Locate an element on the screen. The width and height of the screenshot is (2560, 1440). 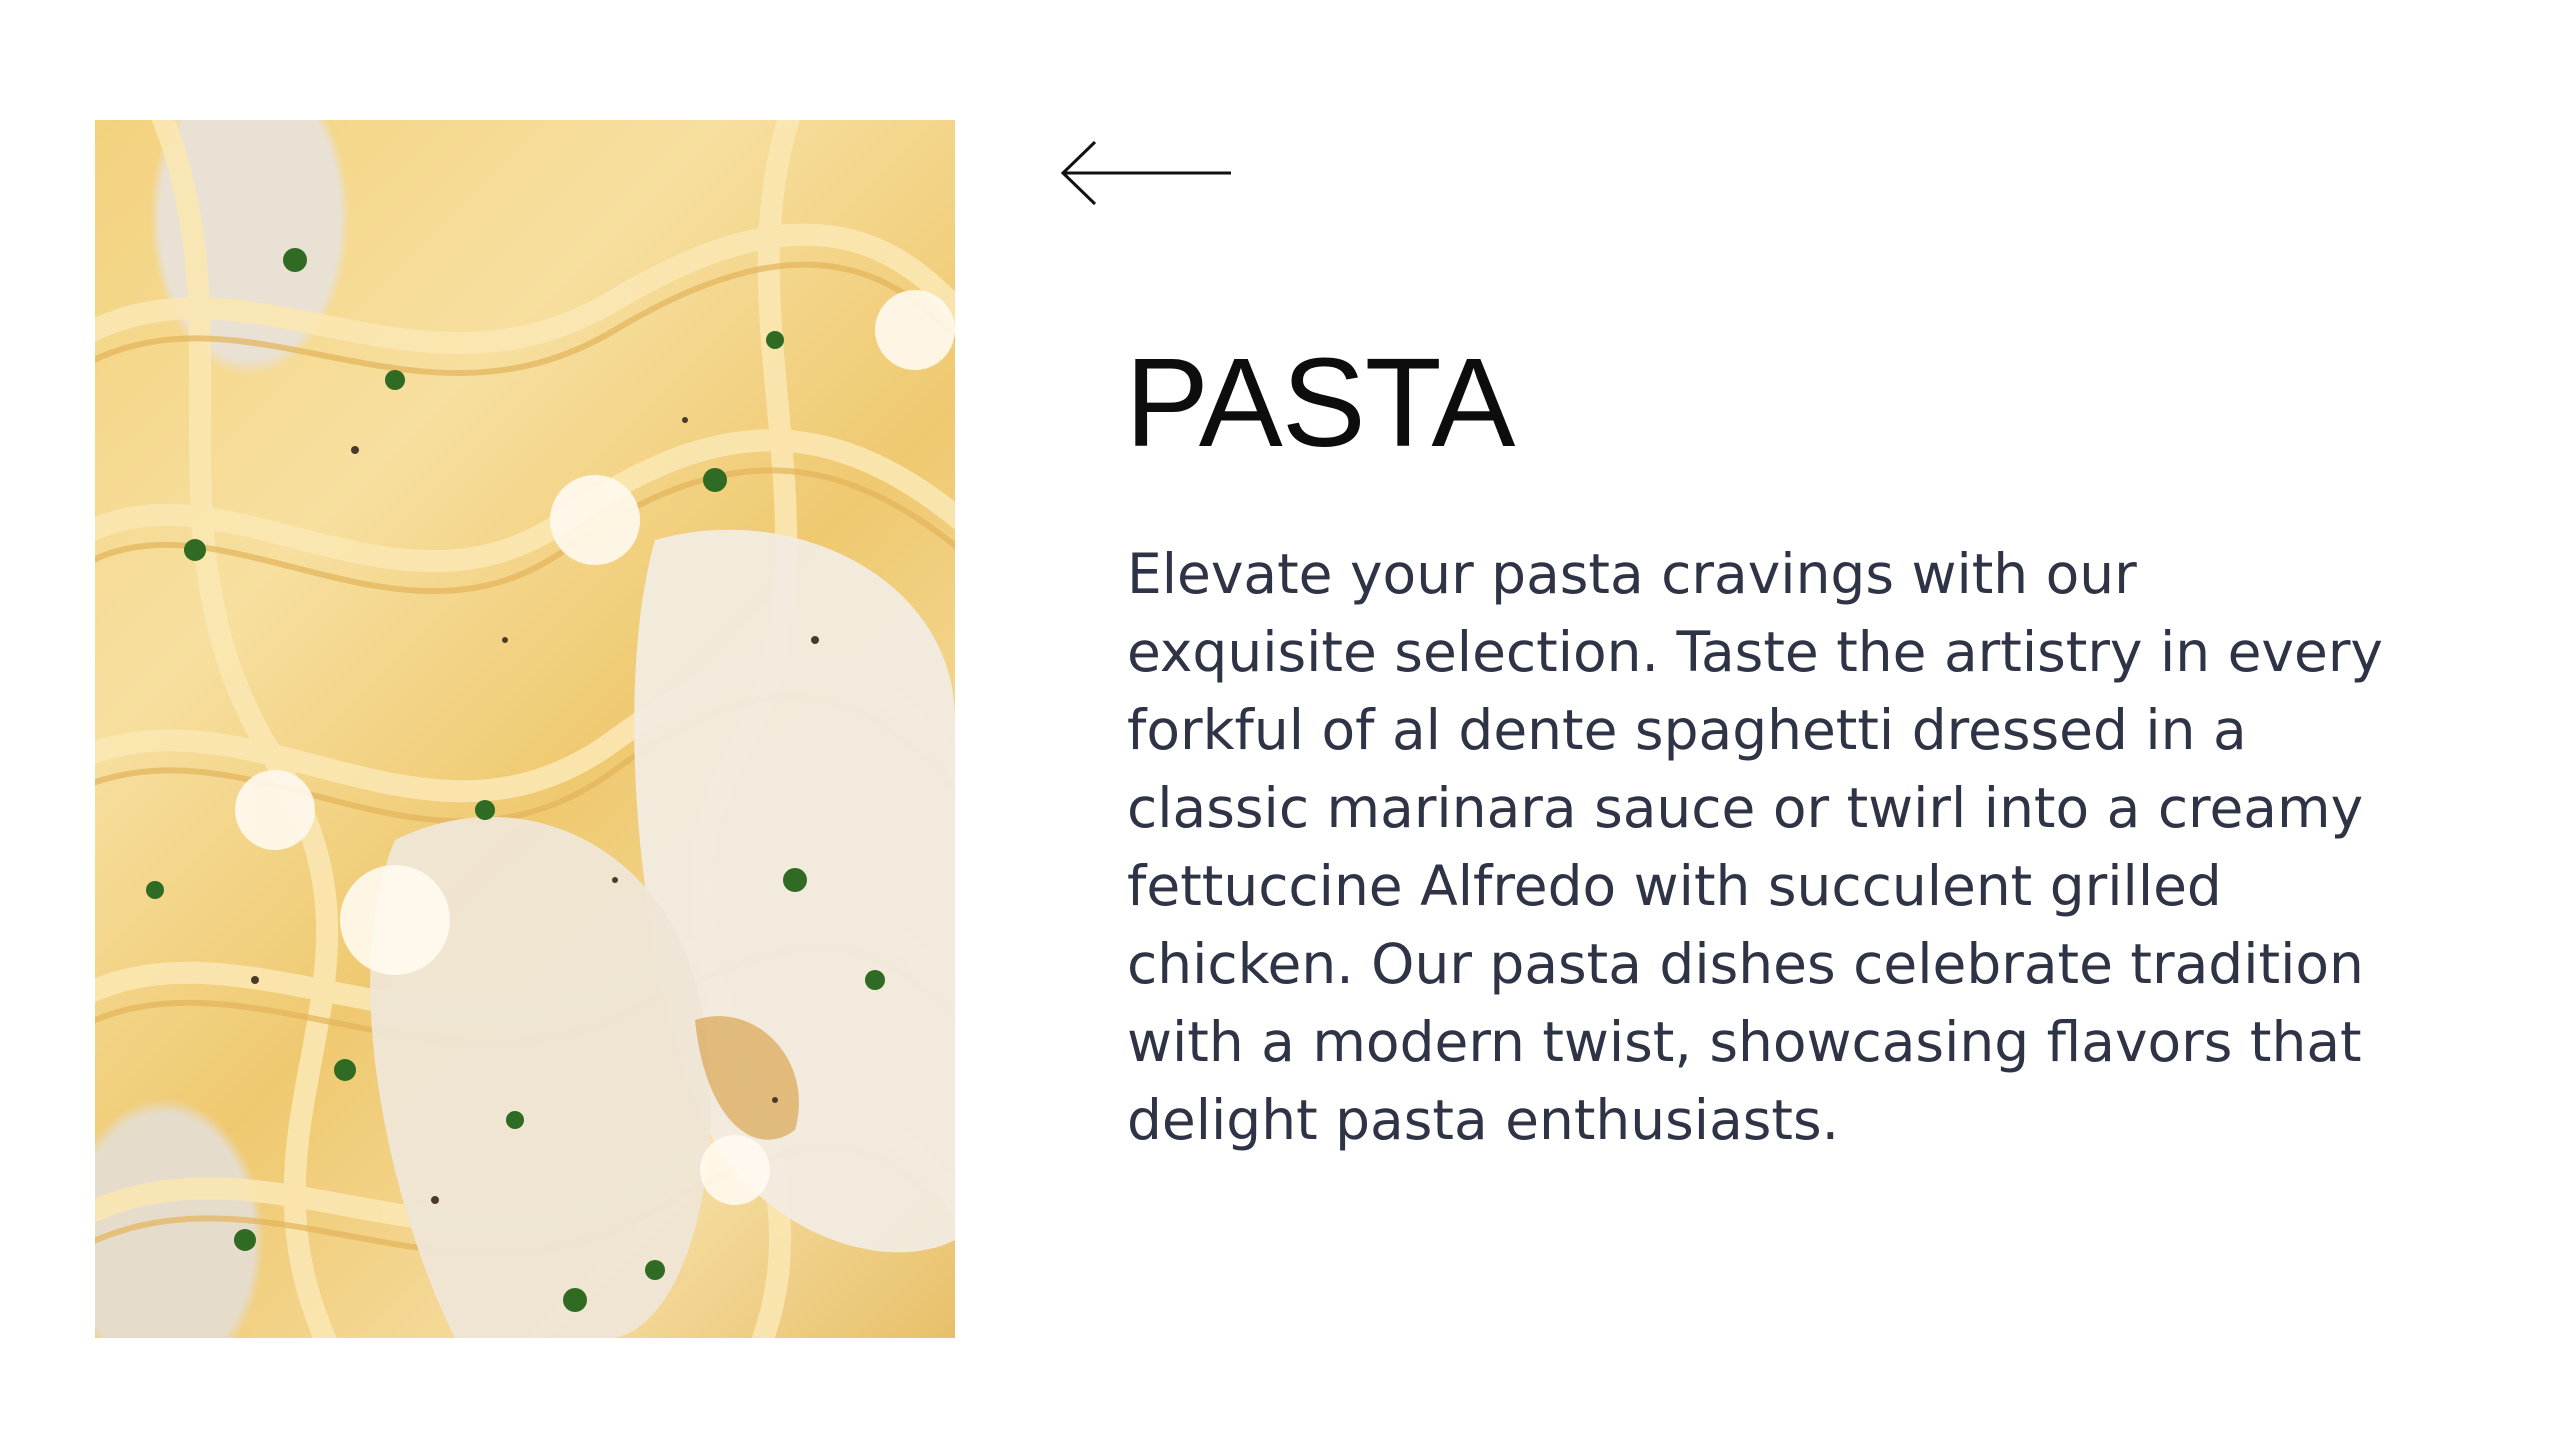
back-button is located at coordinates (1145, 173).